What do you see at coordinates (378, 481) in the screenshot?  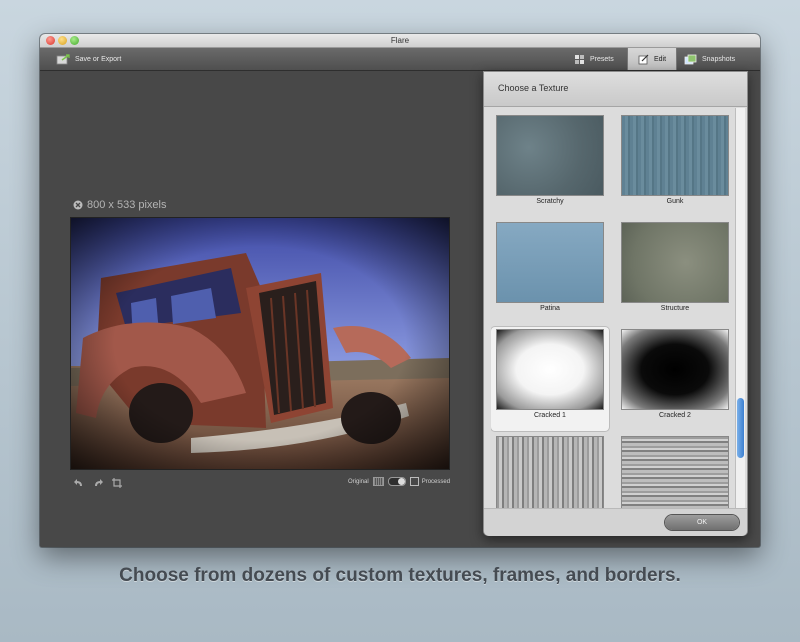 I see `original-thumbnail-icon` at bounding box center [378, 481].